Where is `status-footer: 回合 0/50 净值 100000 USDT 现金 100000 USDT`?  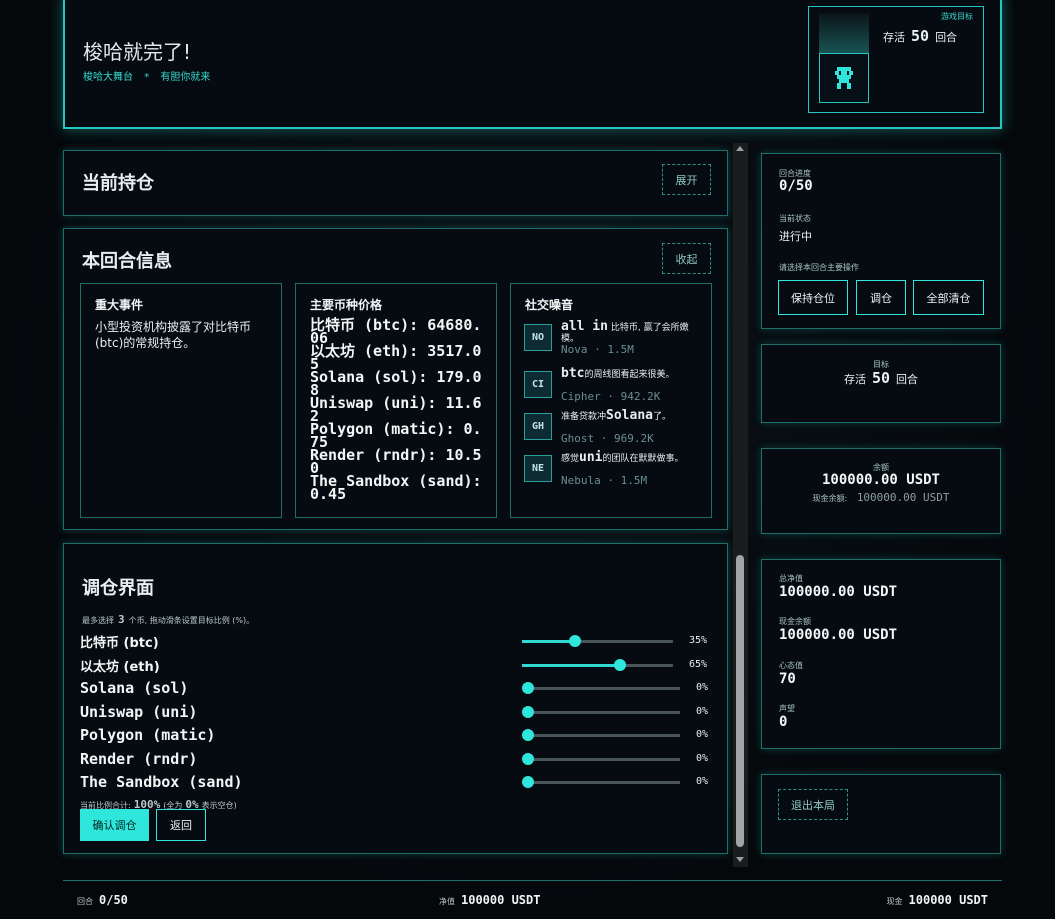 status-footer: 回合 0/50 净值 100000 USDT 现金 100000 USDT is located at coordinates (532, 895).